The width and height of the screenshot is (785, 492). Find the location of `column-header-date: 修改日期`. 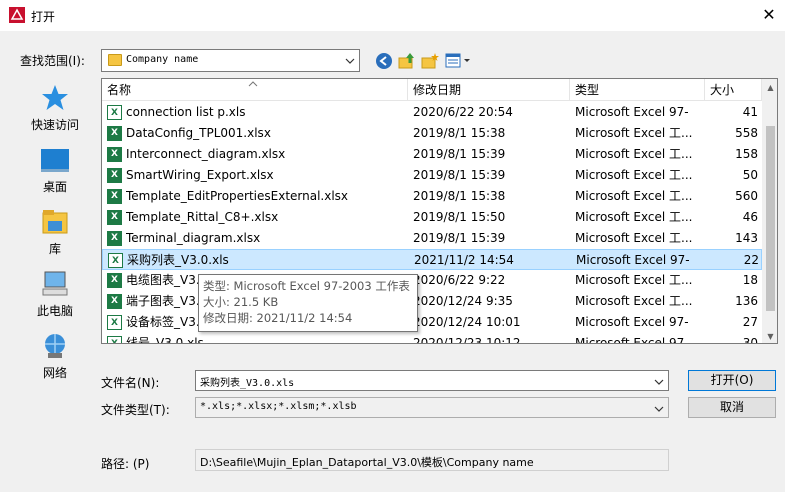

column-header-date: 修改日期 is located at coordinates (489, 90).